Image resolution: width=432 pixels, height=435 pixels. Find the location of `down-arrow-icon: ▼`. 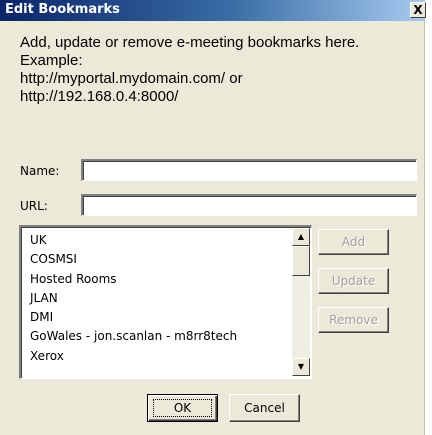

down-arrow-icon: ▼ is located at coordinates (301, 366).